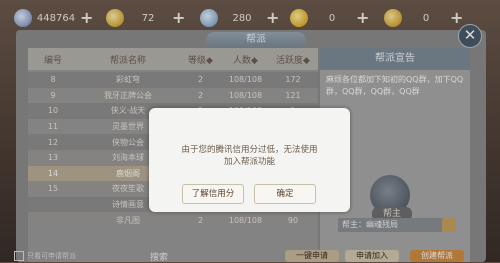  What do you see at coordinates (249, 156) in the screenshot?
I see `dialog-message: 由于您的腾讯信用分过低，无法使用 加入帮派功能` at bounding box center [249, 156].